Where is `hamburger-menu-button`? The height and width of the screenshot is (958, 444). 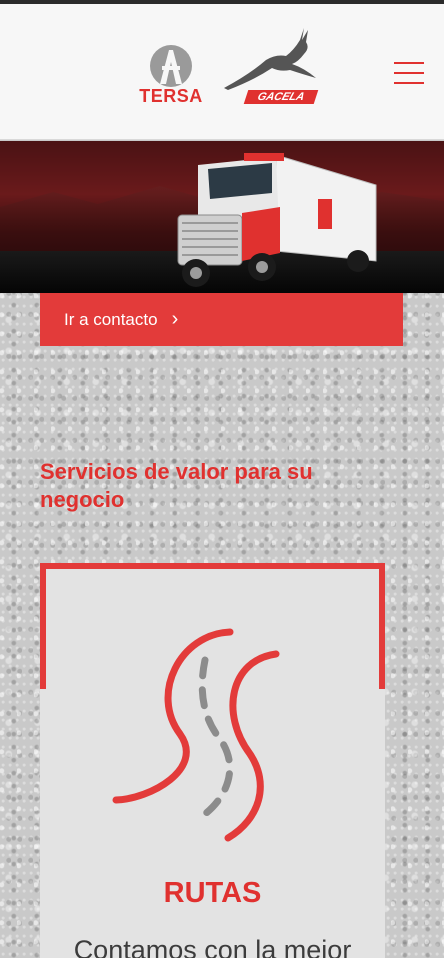
hamburger-menu-button is located at coordinates (409, 73).